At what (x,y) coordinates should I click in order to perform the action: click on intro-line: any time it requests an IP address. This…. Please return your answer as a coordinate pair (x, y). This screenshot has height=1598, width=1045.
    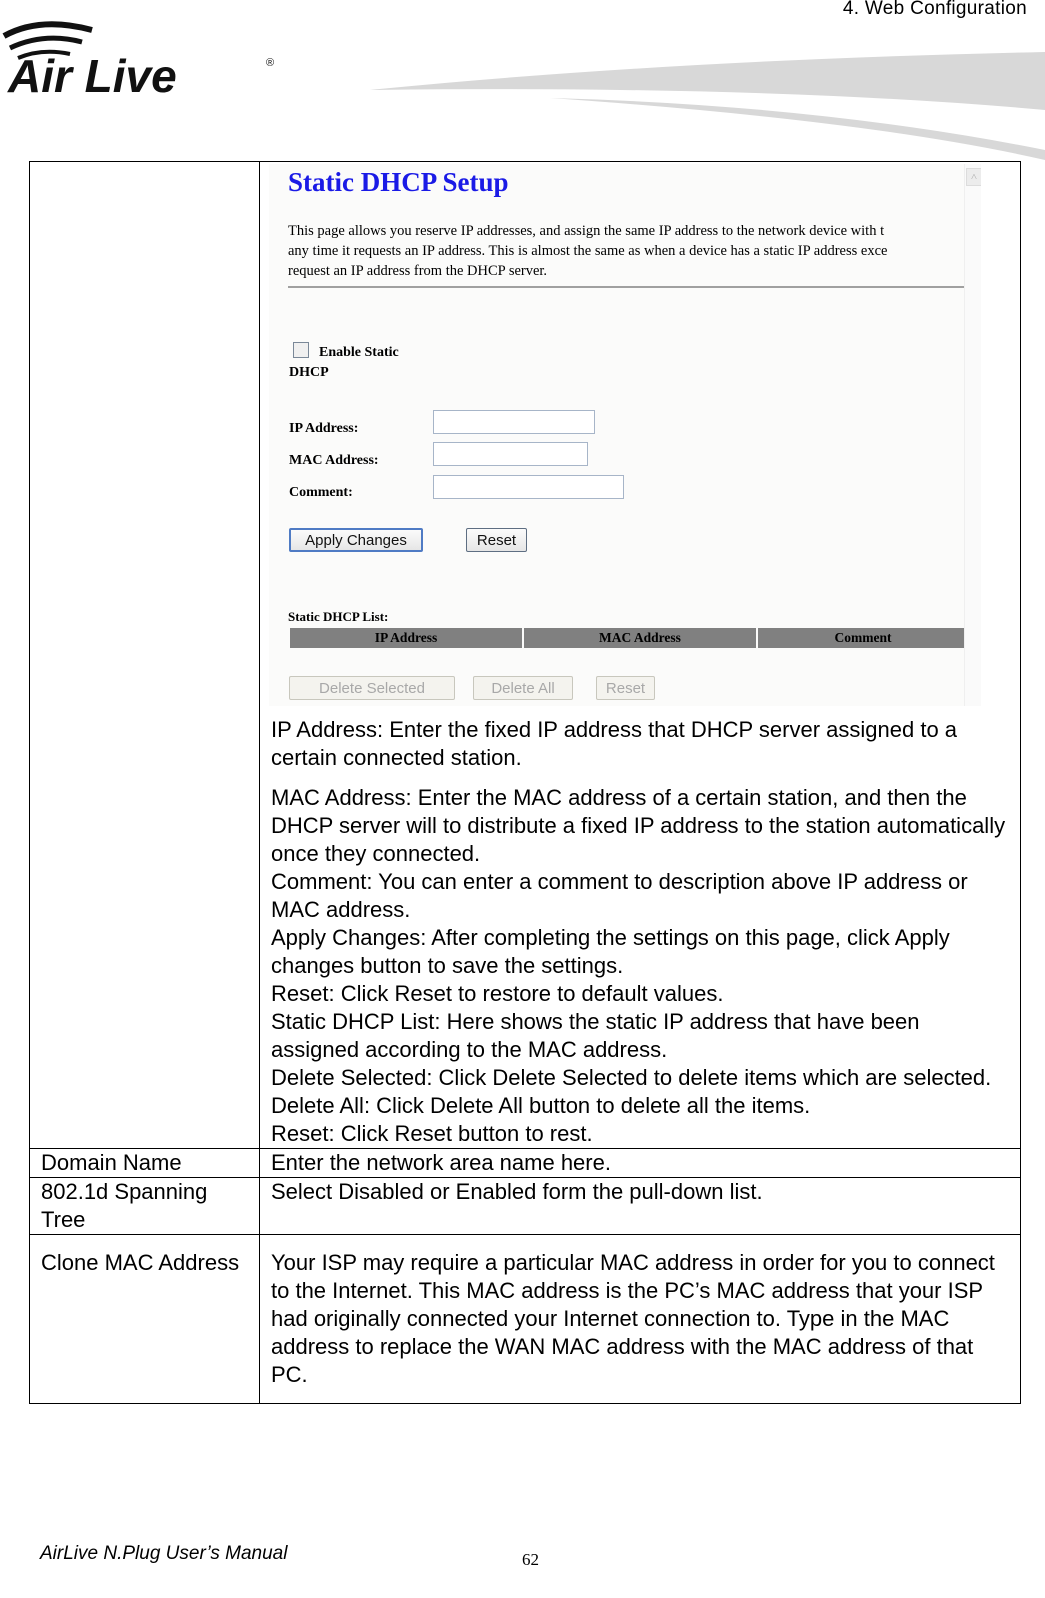
    Looking at the image, I should click on (588, 251).